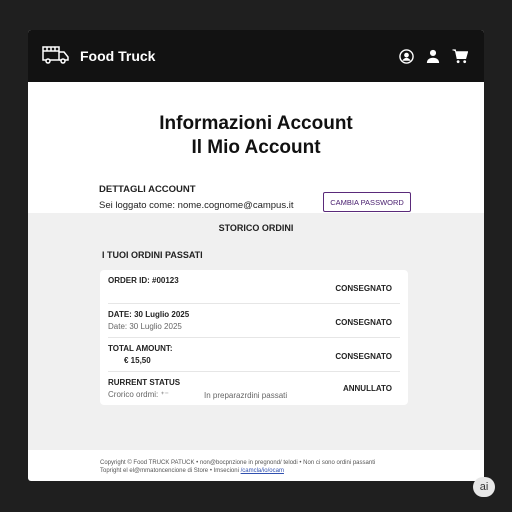 The width and height of the screenshot is (512, 512). I want to click on logged-in-text: Sei loggato come: nome.cognome@campus.it, so click(196, 205).